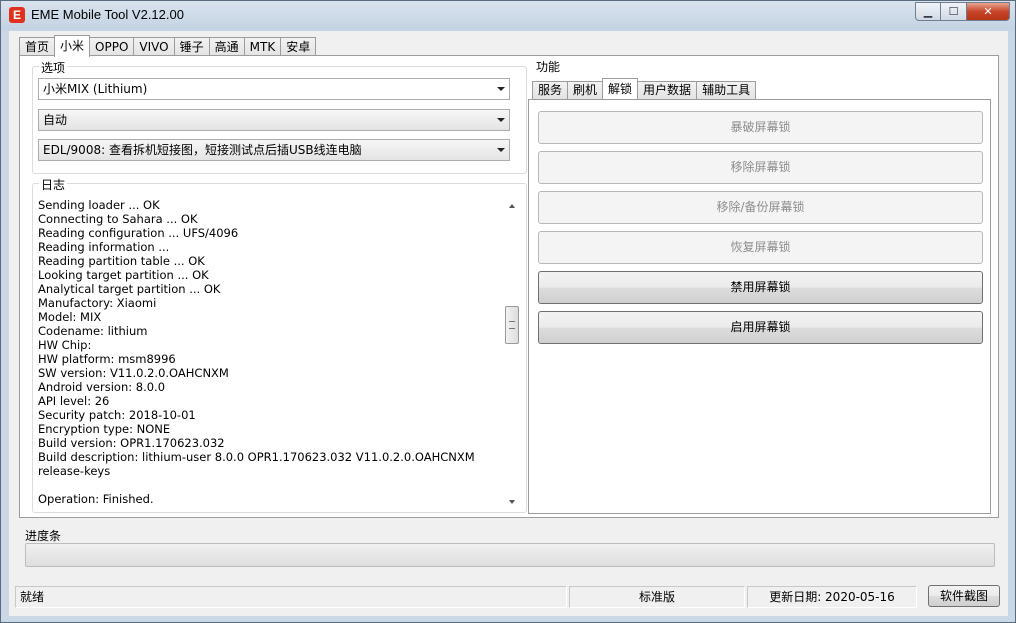 This screenshot has height=623, width=1016. Describe the element at coordinates (191, 46) in the screenshot. I see `tab-smartisan: 锤子` at that location.